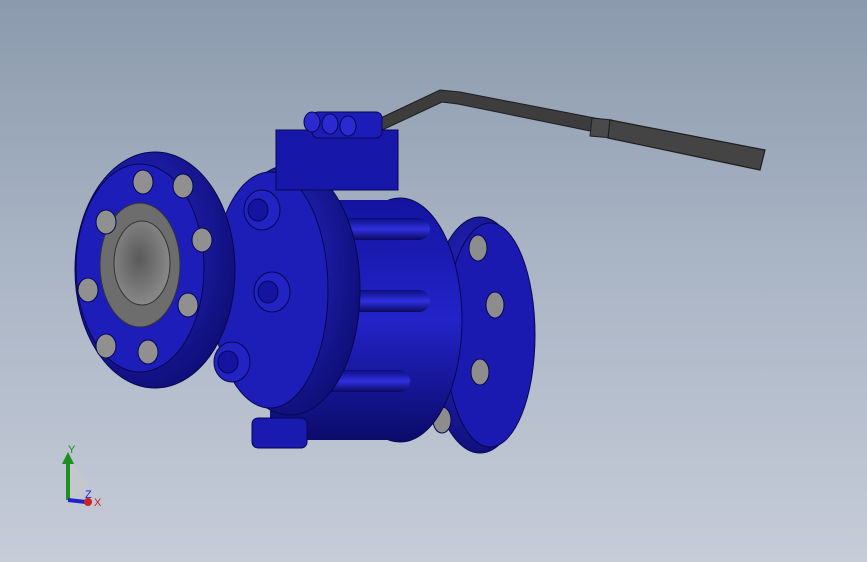 The height and width of the screenshot is (562, 867). What do you see at coordinates (337, 306) in the screenshot?
I see `valve-body` at bounding box center [337, 306].